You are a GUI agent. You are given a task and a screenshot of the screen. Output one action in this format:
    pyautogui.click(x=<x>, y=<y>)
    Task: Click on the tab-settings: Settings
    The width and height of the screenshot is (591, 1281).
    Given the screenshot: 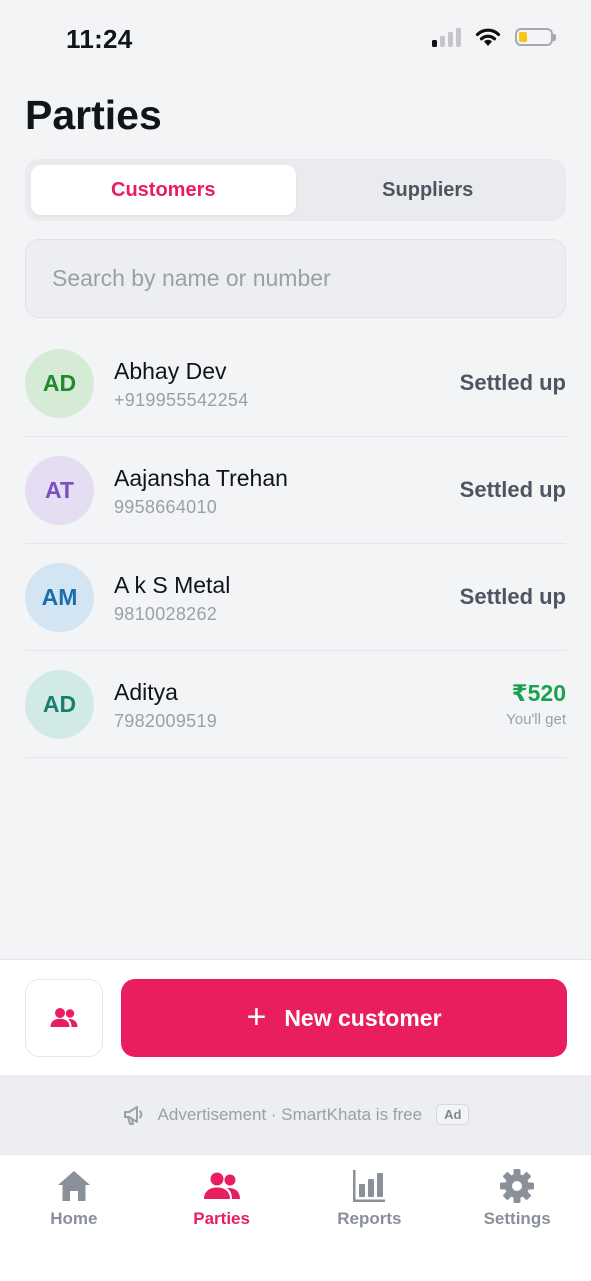 What is the action you would take?
    pyautogui.click(x=517, y=1218)
    